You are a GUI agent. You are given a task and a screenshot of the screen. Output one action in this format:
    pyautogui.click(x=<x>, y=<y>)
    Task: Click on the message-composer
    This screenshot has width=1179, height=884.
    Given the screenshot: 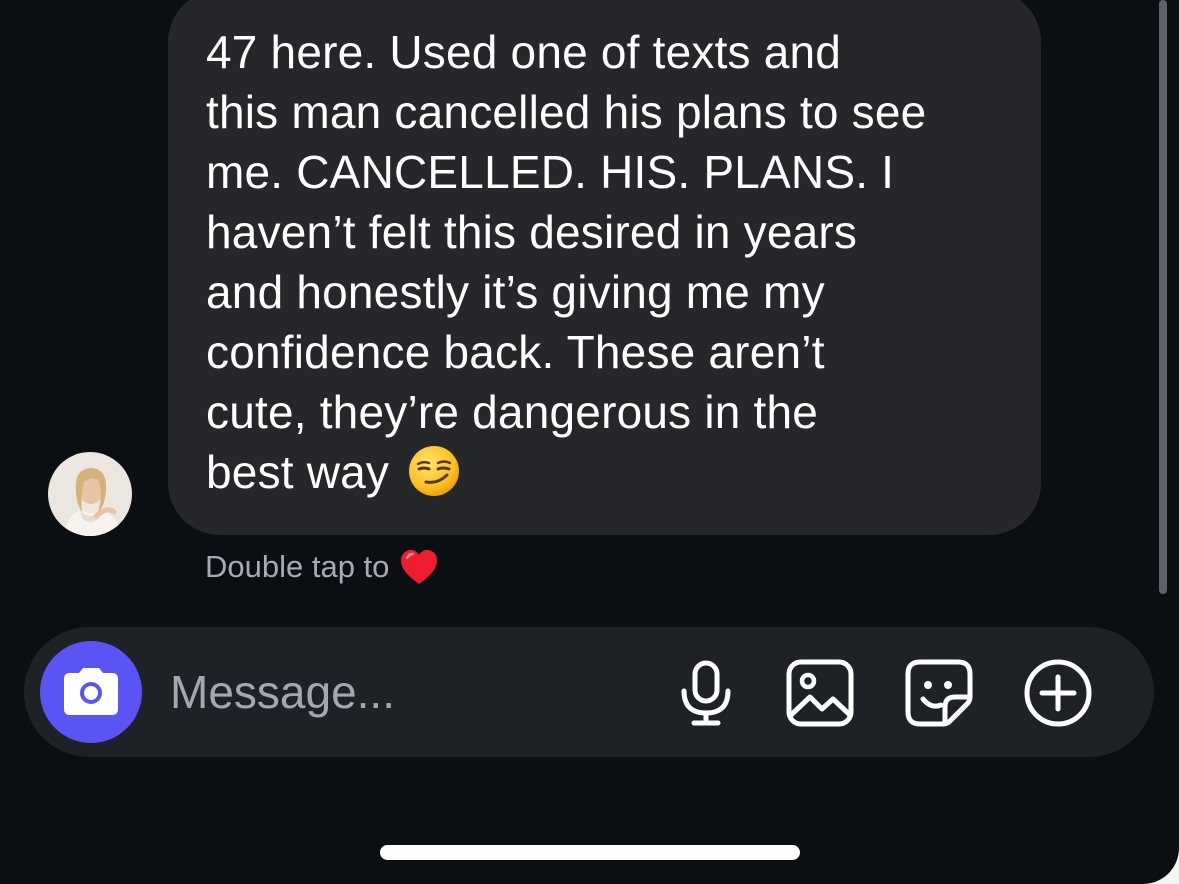 What is the action you would take?
    pyautogui.click(x=589, y=692)
    